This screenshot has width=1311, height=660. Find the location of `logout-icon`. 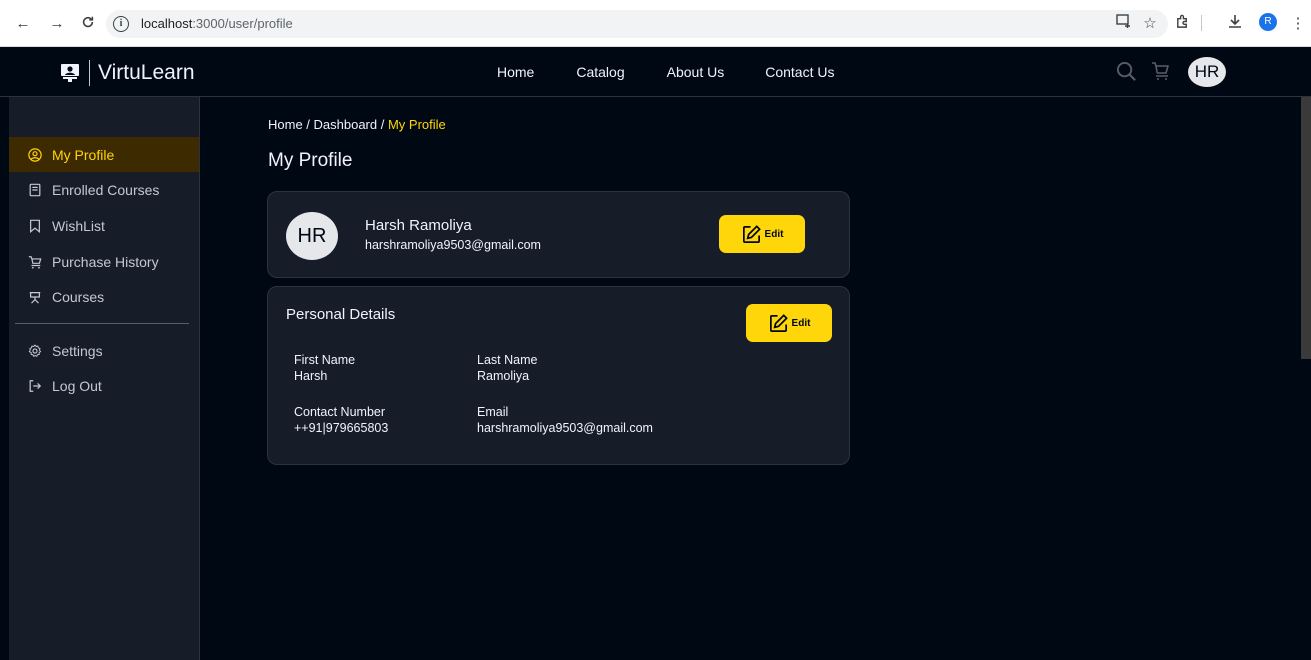

logout-icon is located at coordinates (35, 385).